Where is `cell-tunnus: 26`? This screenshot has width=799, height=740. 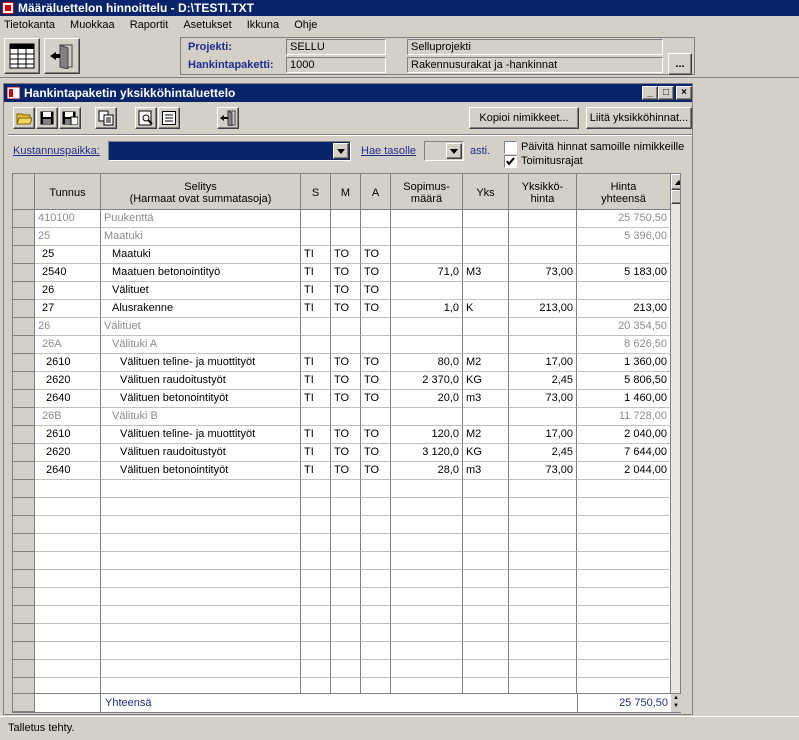 cell-tunnus: 26 is located at coordinates (68, 291).